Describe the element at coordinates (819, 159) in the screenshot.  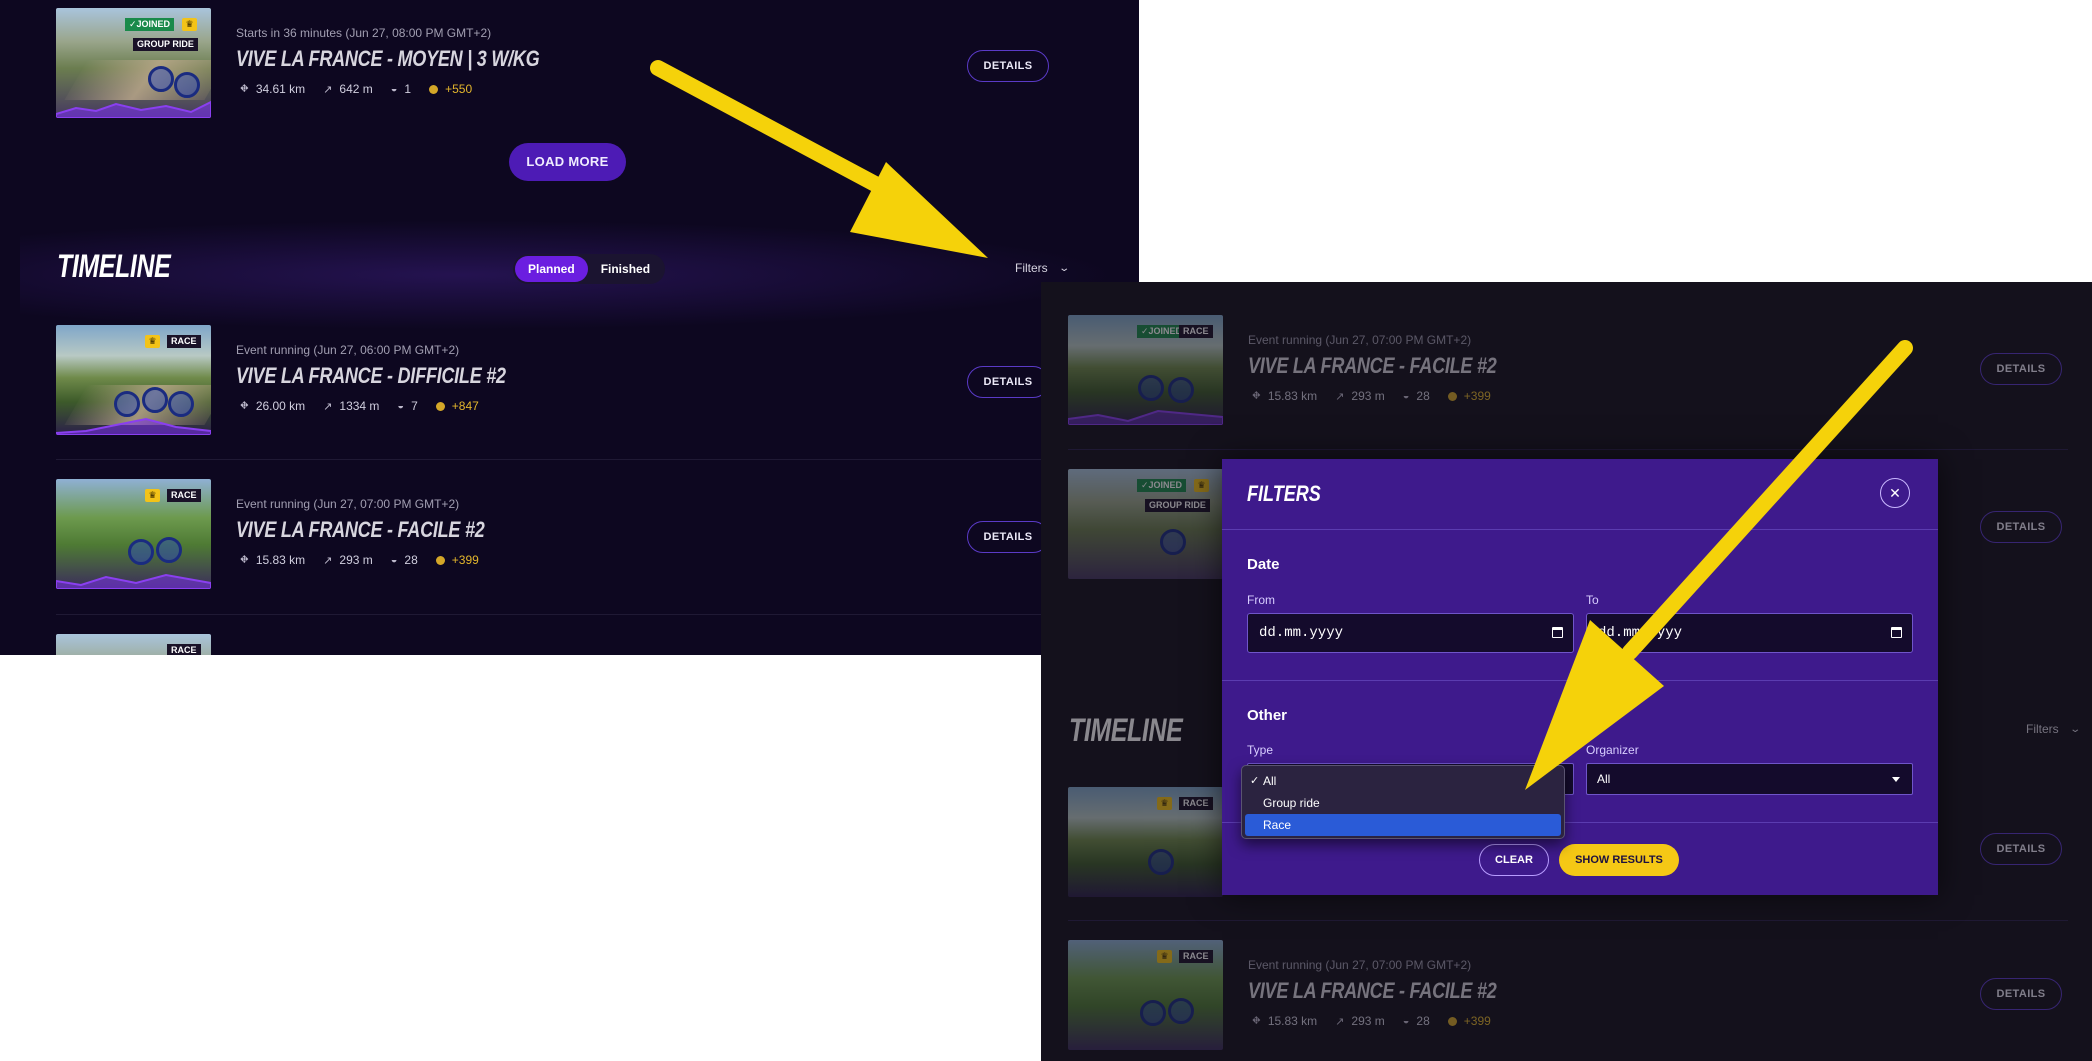
I see `arrow-to-filters-icon` at that location.